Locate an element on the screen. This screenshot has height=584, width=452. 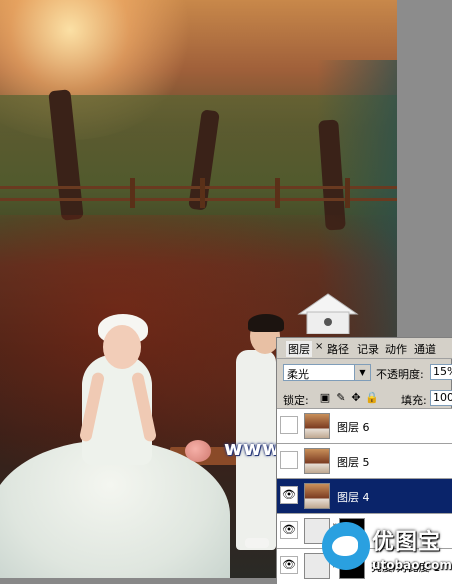
logo-name: 优图宝 is located at coordinates (407, 542).